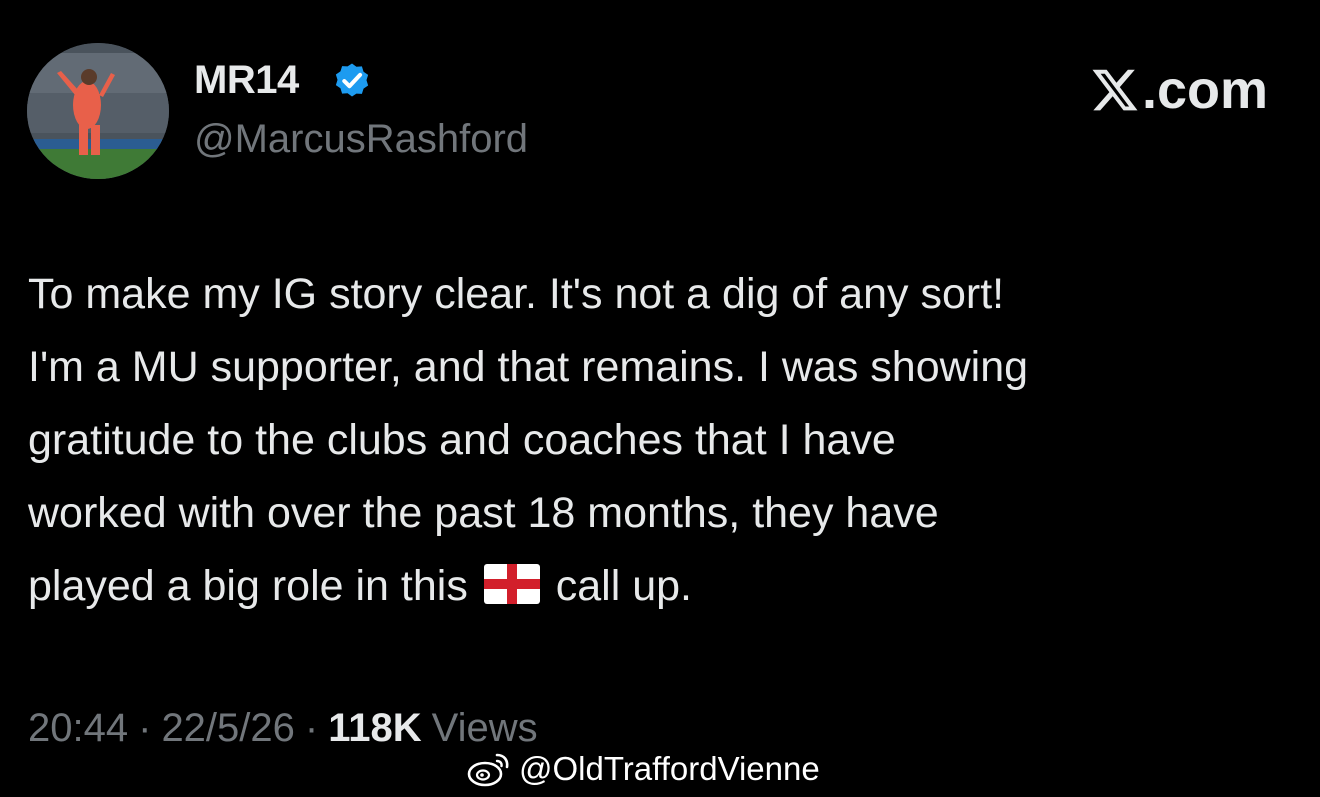 The height and width of the screenshot is (797, 1320). What do you see at coordinates (669, 768) in the screenshot?
I see `watermark-text: @OldTraffordVienne` at bounding box center [669, 768].